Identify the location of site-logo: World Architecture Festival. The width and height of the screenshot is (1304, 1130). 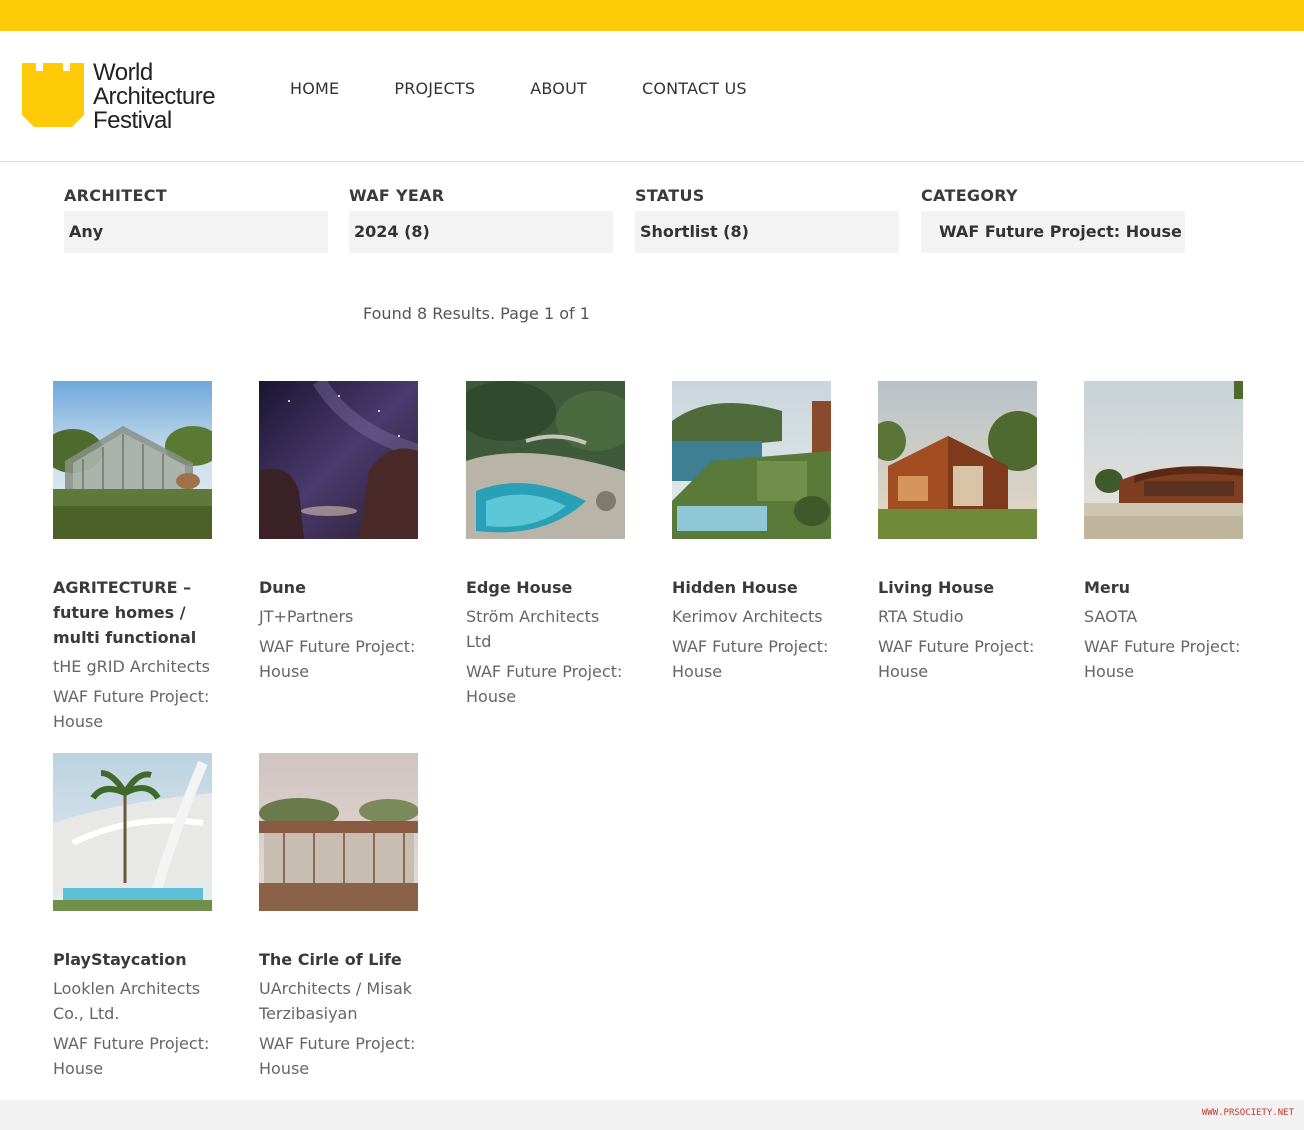
(125, 96).